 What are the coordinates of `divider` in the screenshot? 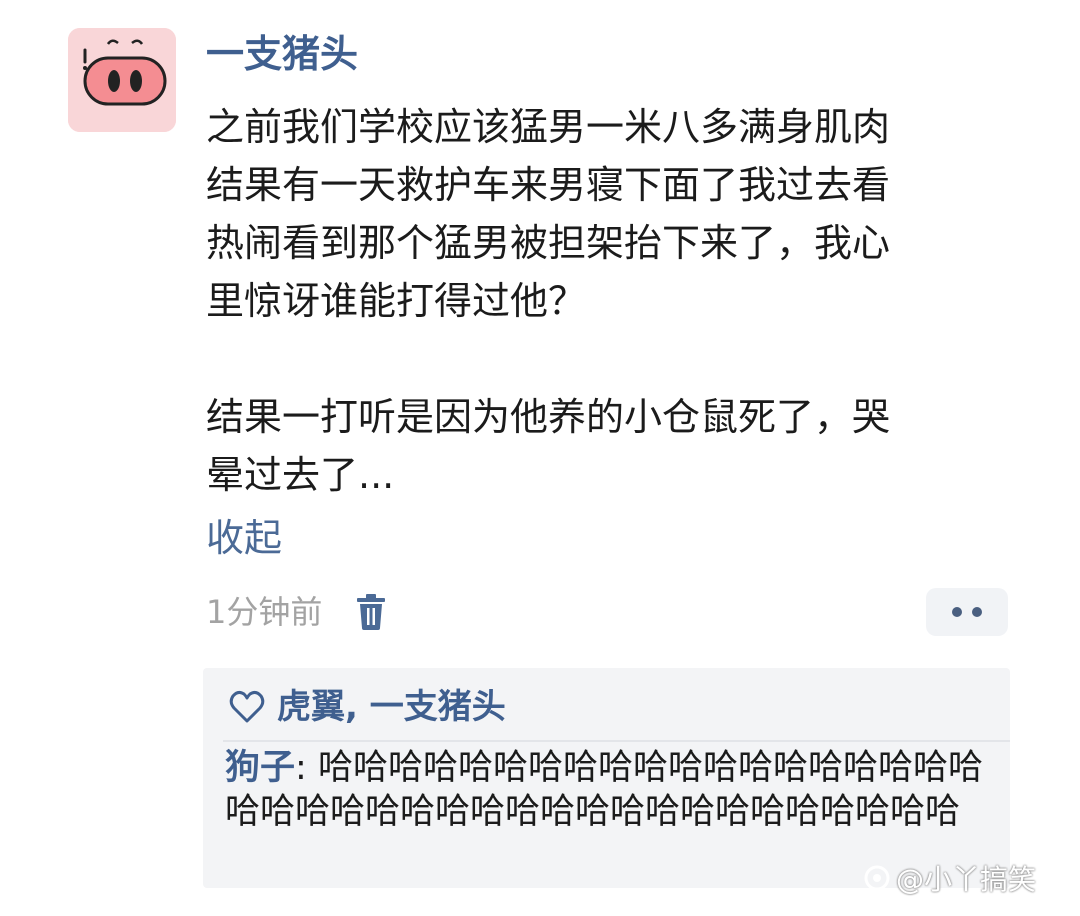 It's located at (616, 741).